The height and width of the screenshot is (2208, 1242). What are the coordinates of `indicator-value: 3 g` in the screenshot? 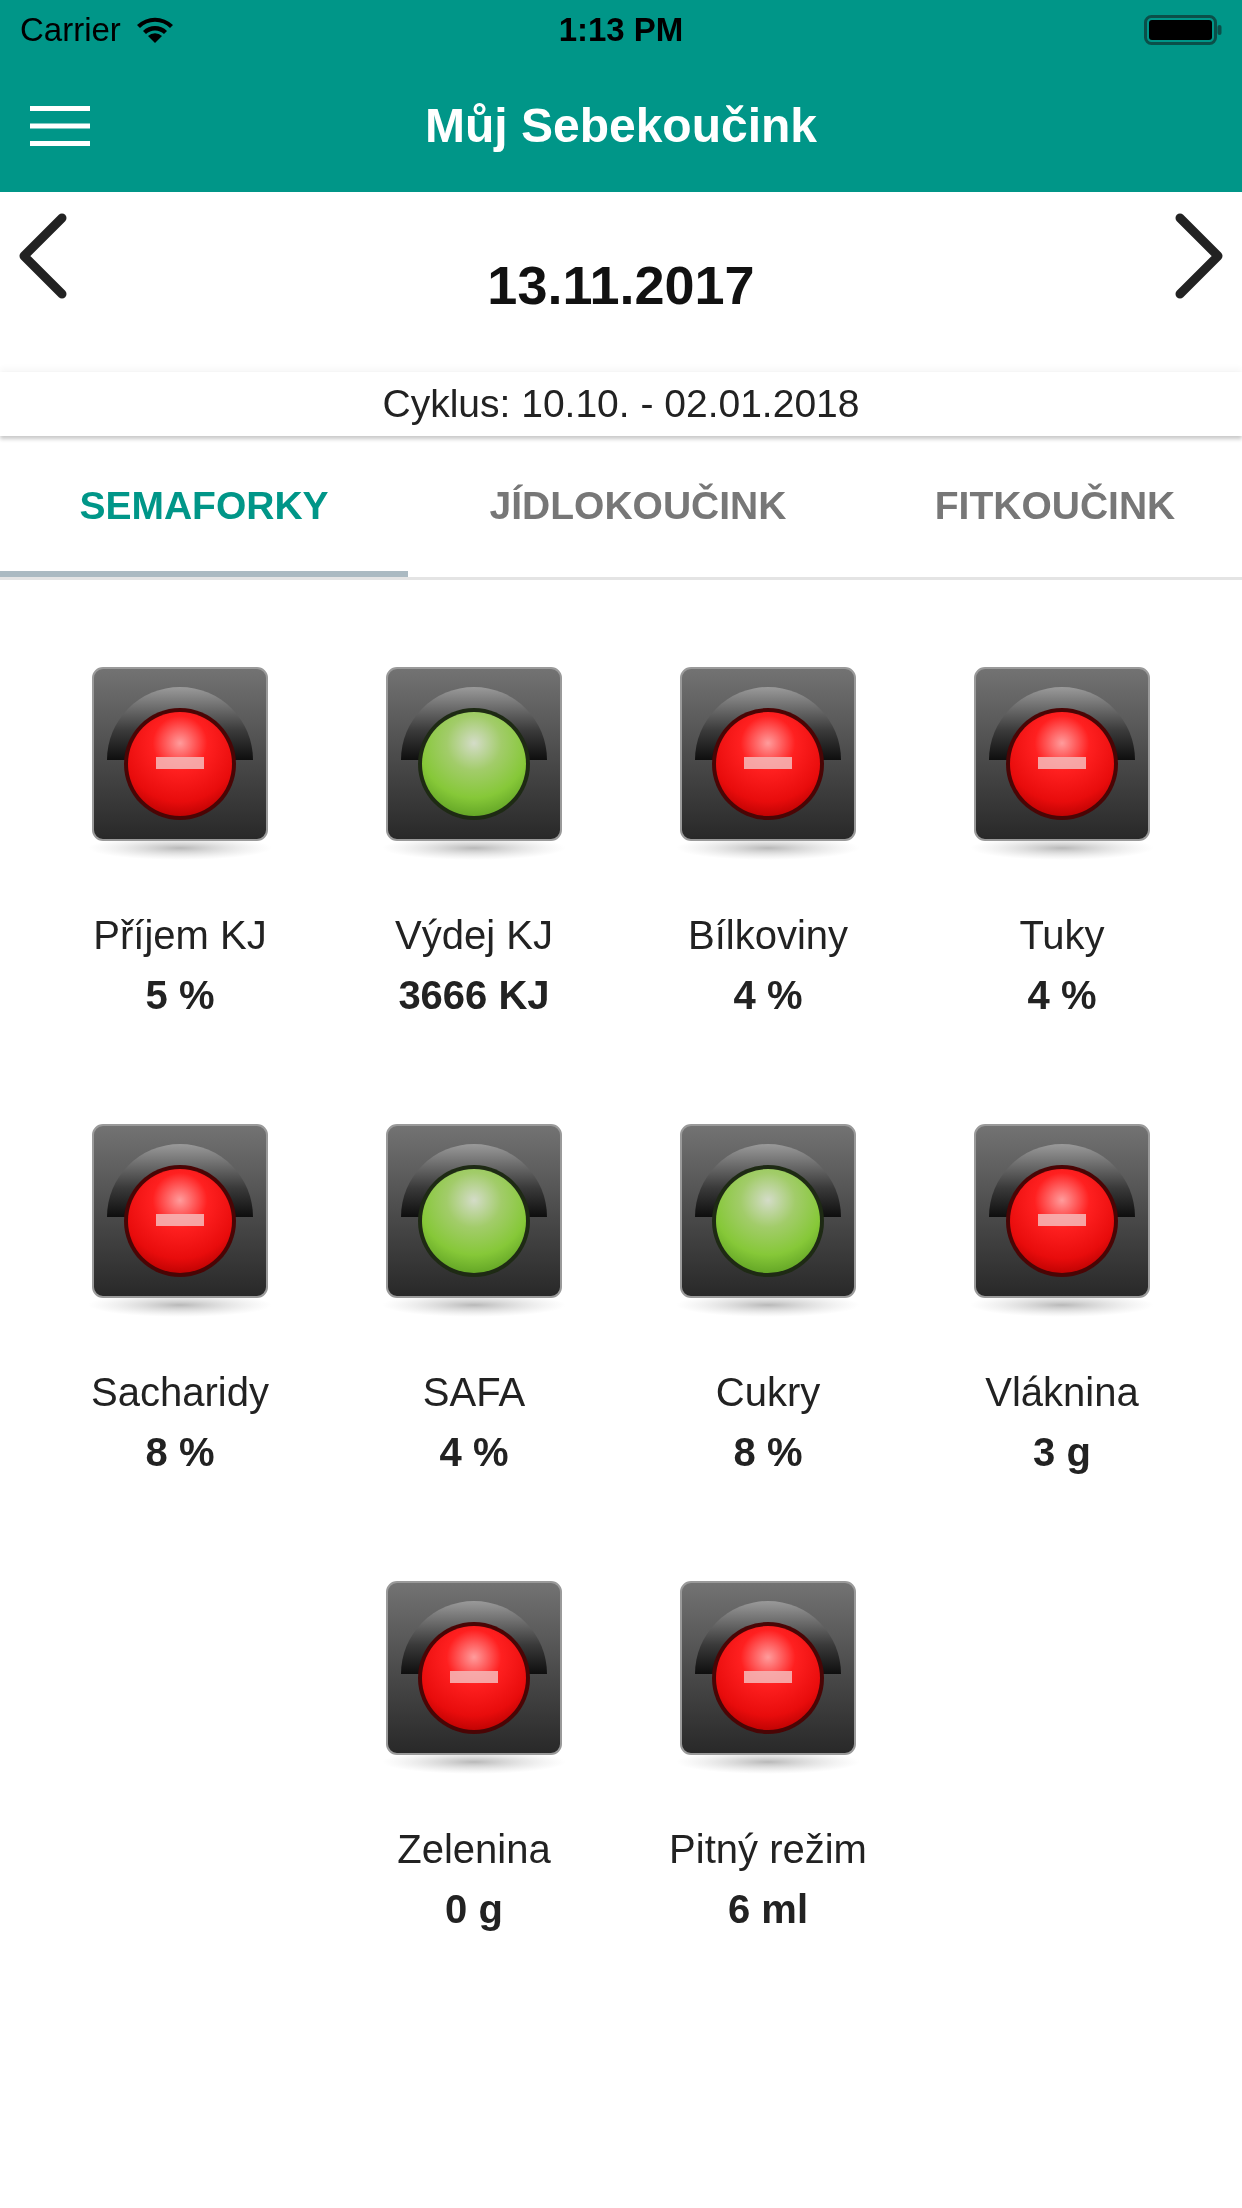 It's located at (1062, 1452).